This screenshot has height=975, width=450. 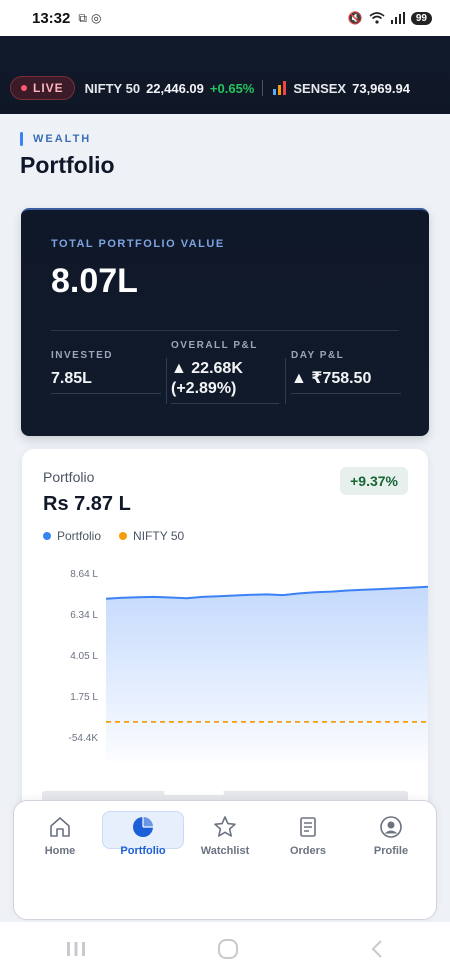 I want to click on mute-icon: 🔇, so click(x=355, y=18).